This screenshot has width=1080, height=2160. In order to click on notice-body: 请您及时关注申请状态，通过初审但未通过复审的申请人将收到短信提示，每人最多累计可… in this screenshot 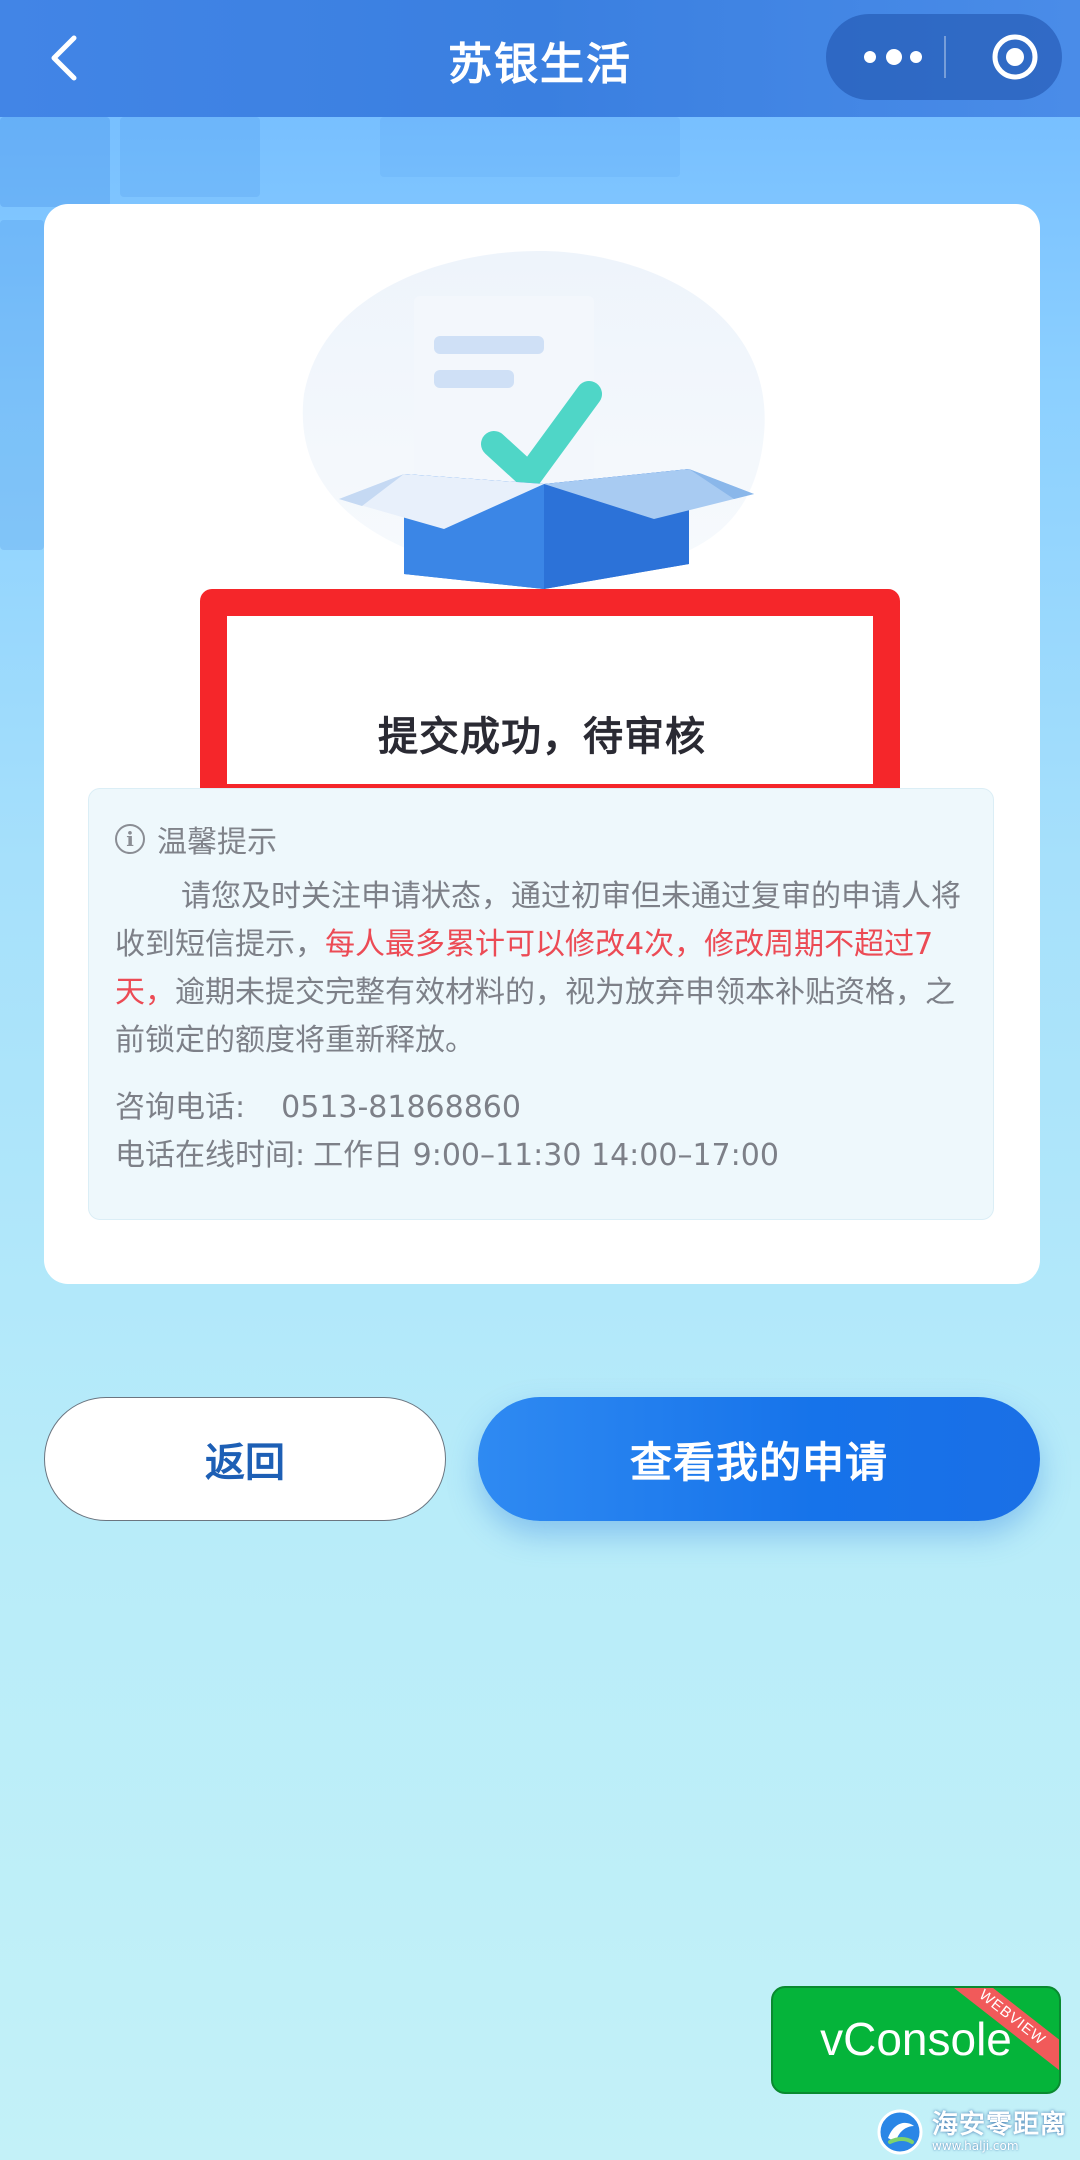, I will do `click(543, 969)`.